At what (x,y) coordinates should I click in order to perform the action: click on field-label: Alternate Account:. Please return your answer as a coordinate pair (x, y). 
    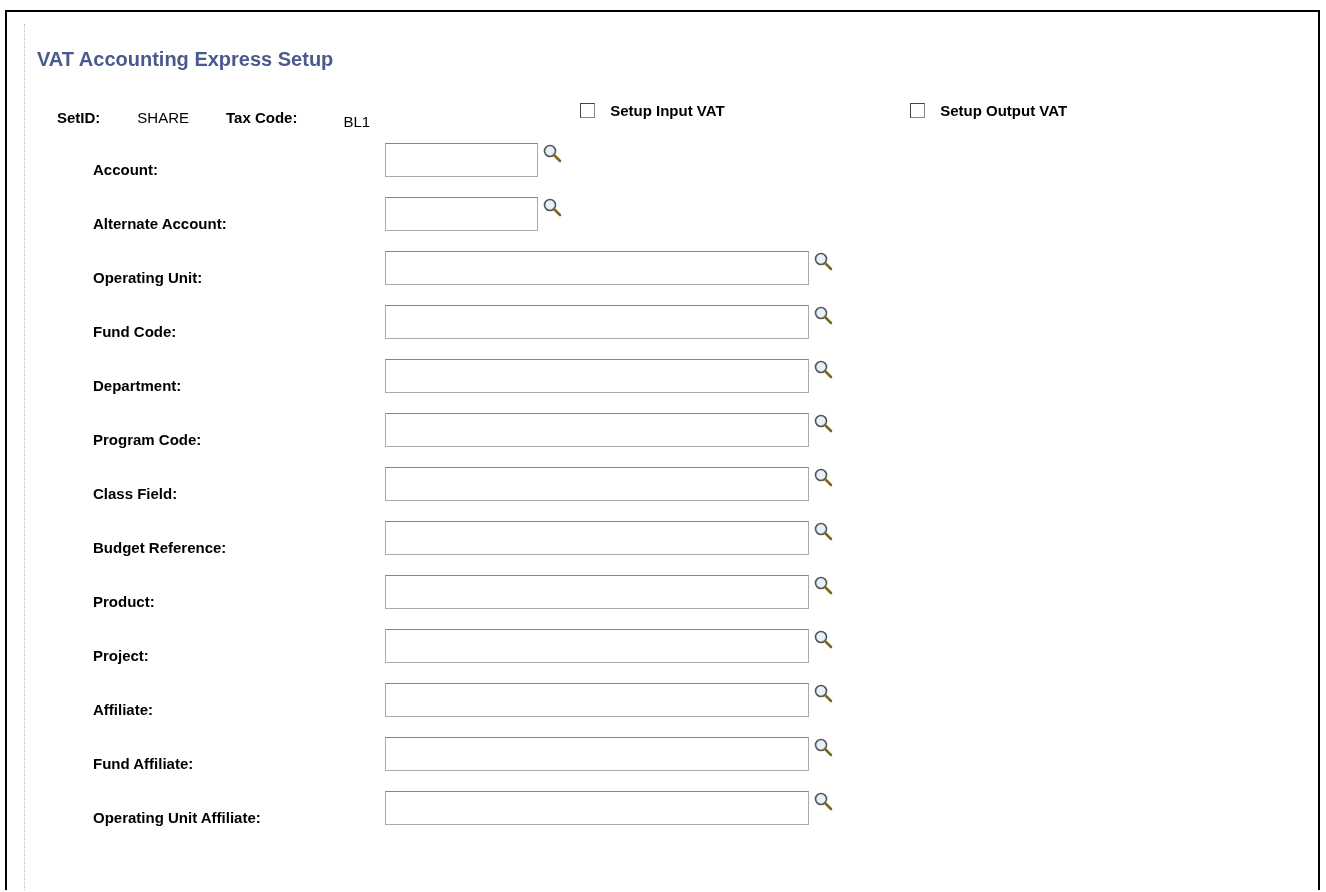
    Looking at the image, I should click on (160, 223).